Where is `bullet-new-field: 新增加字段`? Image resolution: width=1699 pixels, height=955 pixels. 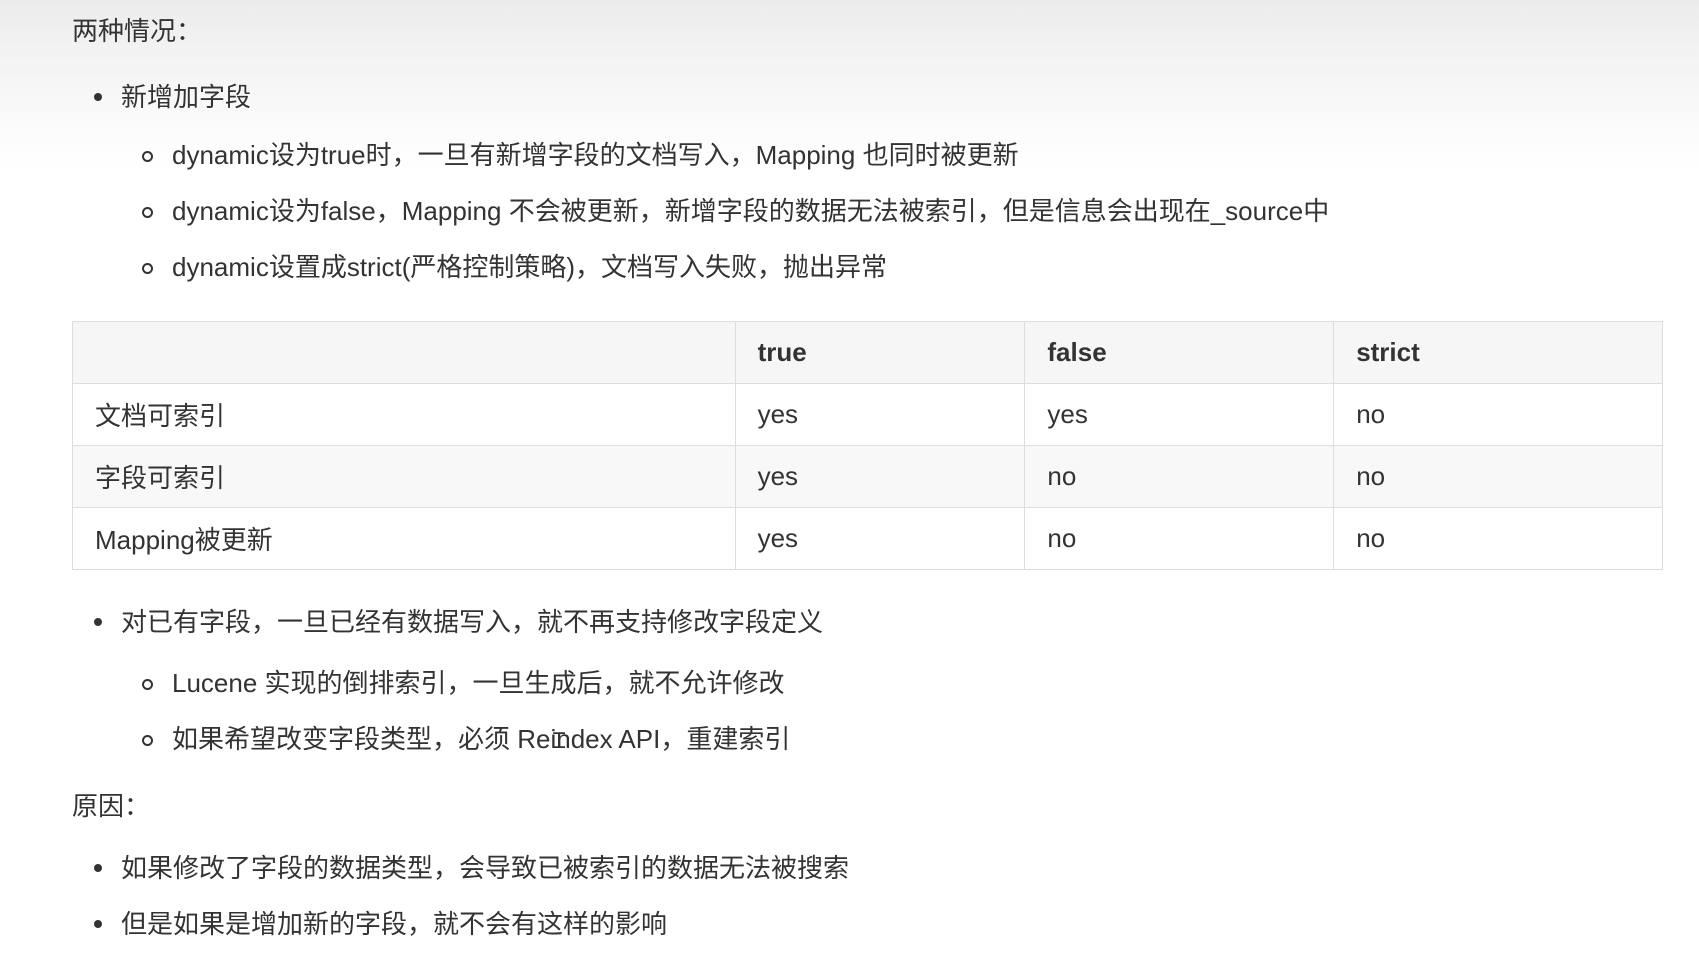 bullet-new-field: 新增加字段 is located at coordinates (186, 97).